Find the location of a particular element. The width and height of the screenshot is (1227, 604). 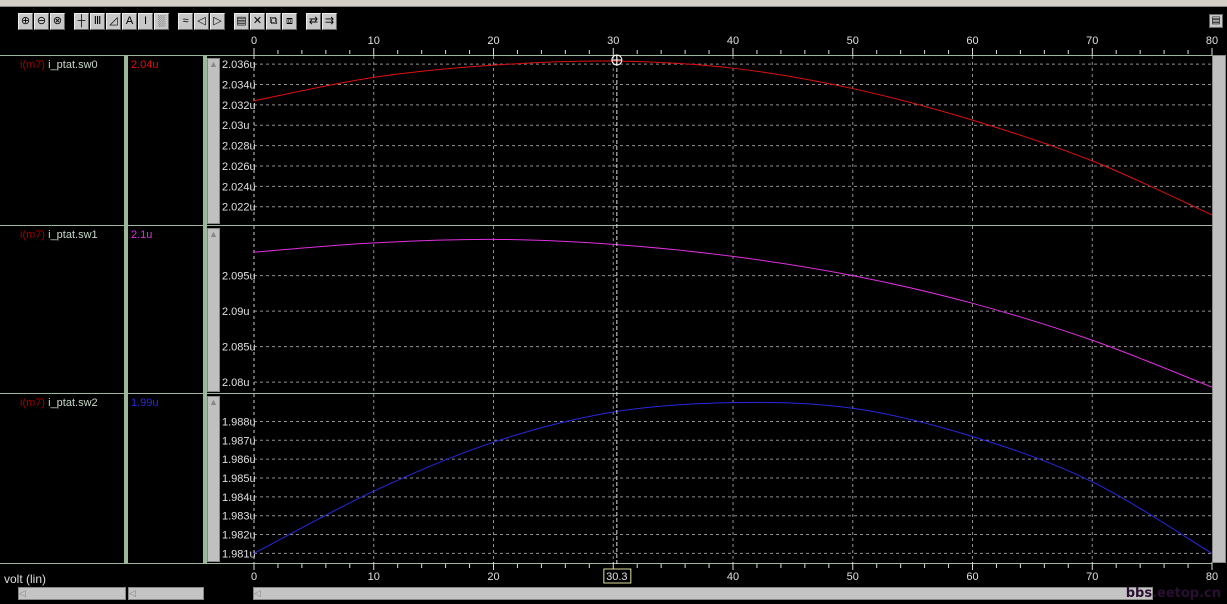

y-tick-label: 1.984u is located at coordinates (239, 498).